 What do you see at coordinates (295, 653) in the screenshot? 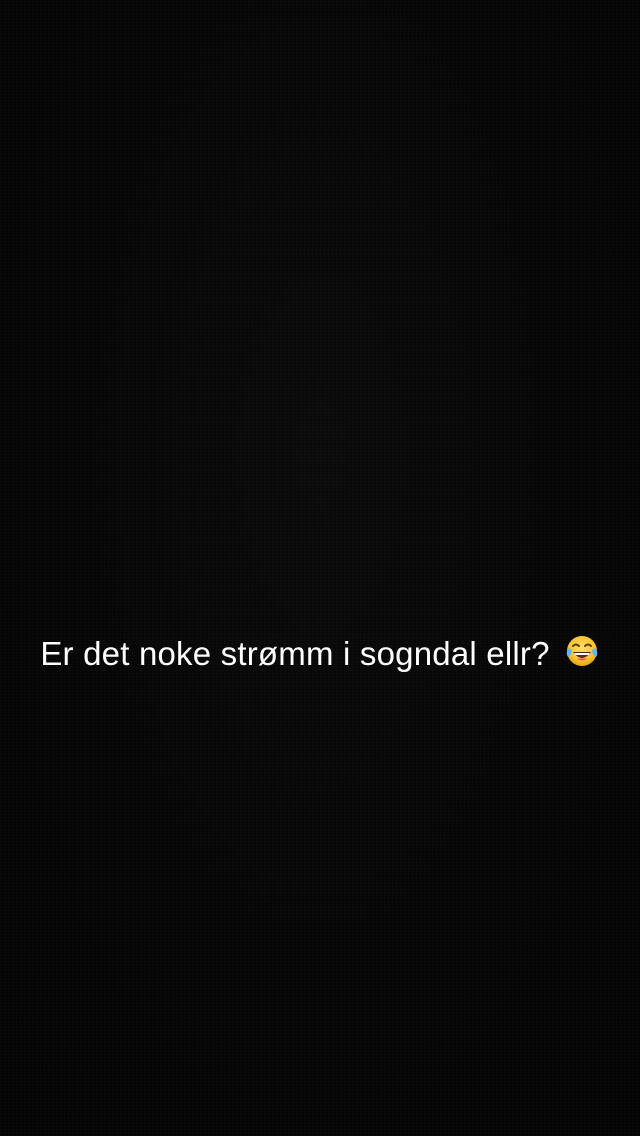
I see `caption-text: Er det noke strømm i sogndal ellr?` at bounding box center [295, 653].